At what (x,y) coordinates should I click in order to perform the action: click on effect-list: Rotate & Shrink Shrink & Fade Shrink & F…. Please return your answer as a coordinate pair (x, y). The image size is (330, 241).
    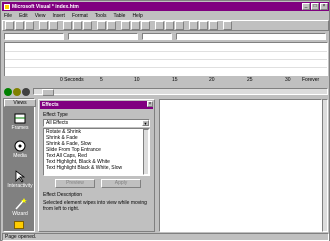
    Looking at the image, I should click on (96, 152).